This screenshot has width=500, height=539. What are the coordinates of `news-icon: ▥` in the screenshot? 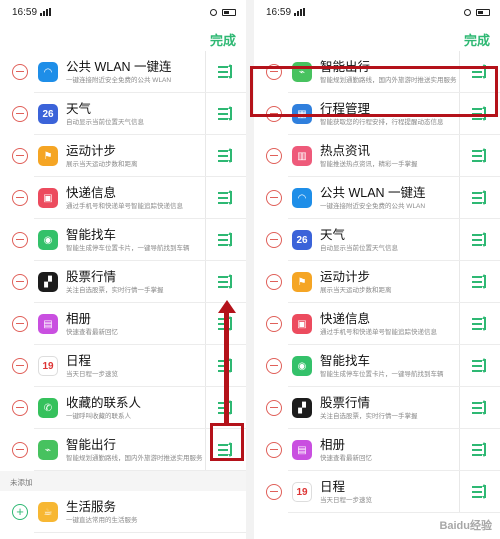 It's located at (302, 156).